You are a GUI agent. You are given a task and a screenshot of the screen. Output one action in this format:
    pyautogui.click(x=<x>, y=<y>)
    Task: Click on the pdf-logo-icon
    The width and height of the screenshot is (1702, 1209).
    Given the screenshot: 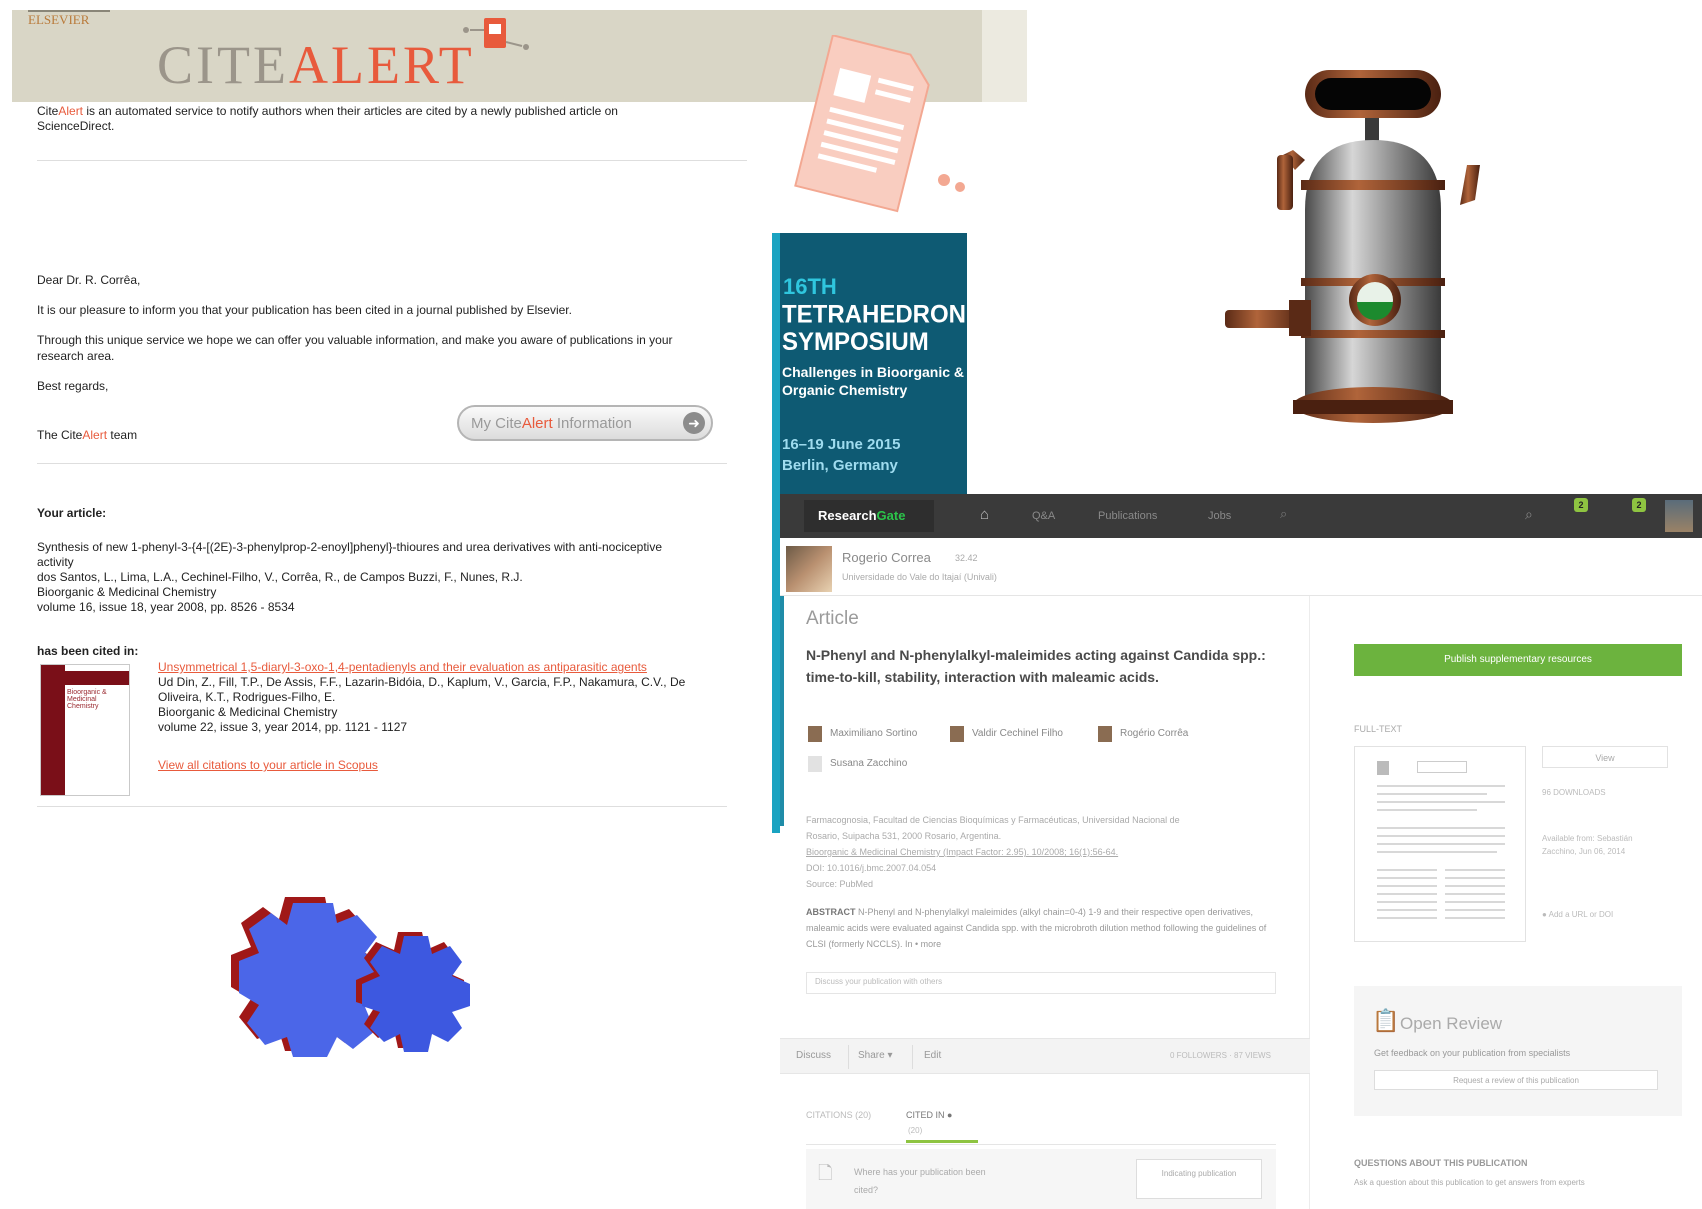 What is the action you would take?
    pyautogui.click(x=1383, y=768)
    